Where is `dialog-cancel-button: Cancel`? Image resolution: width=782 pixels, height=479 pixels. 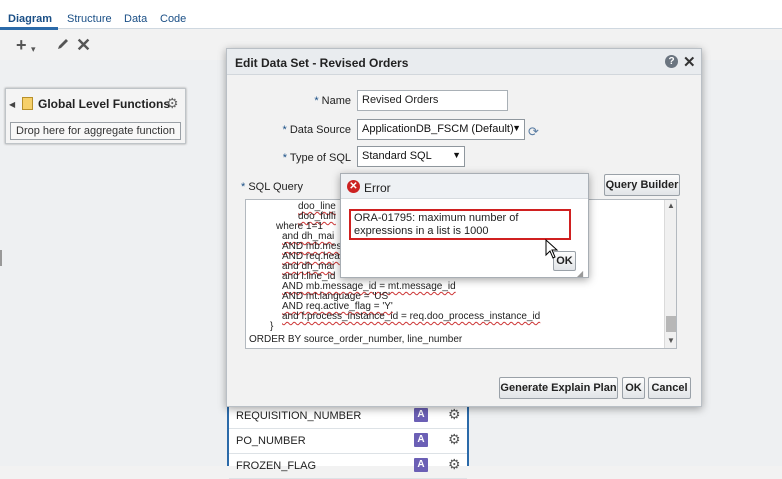
dialog-cancel-button: Cancel is located at coordinates (669, 388).